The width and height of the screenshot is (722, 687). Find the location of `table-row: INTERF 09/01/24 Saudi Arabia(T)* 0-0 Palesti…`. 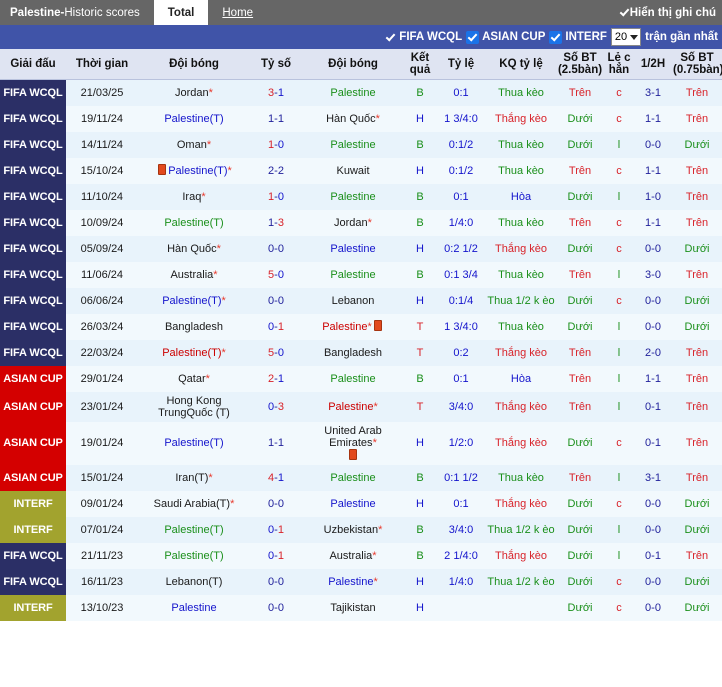

table-row: INTERF 09/01/24 Saudi Arabia(T)* 0-0 Palesti… is located at coordinates (361, 503).